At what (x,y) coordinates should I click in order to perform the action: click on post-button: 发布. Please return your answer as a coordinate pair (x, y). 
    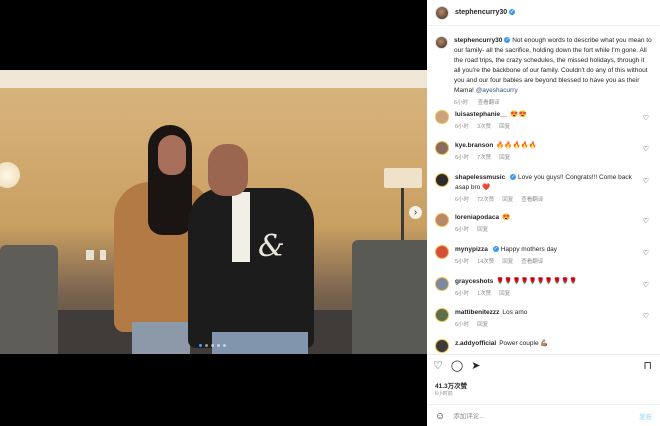
    Looking at the image, I should click on (645, 416).